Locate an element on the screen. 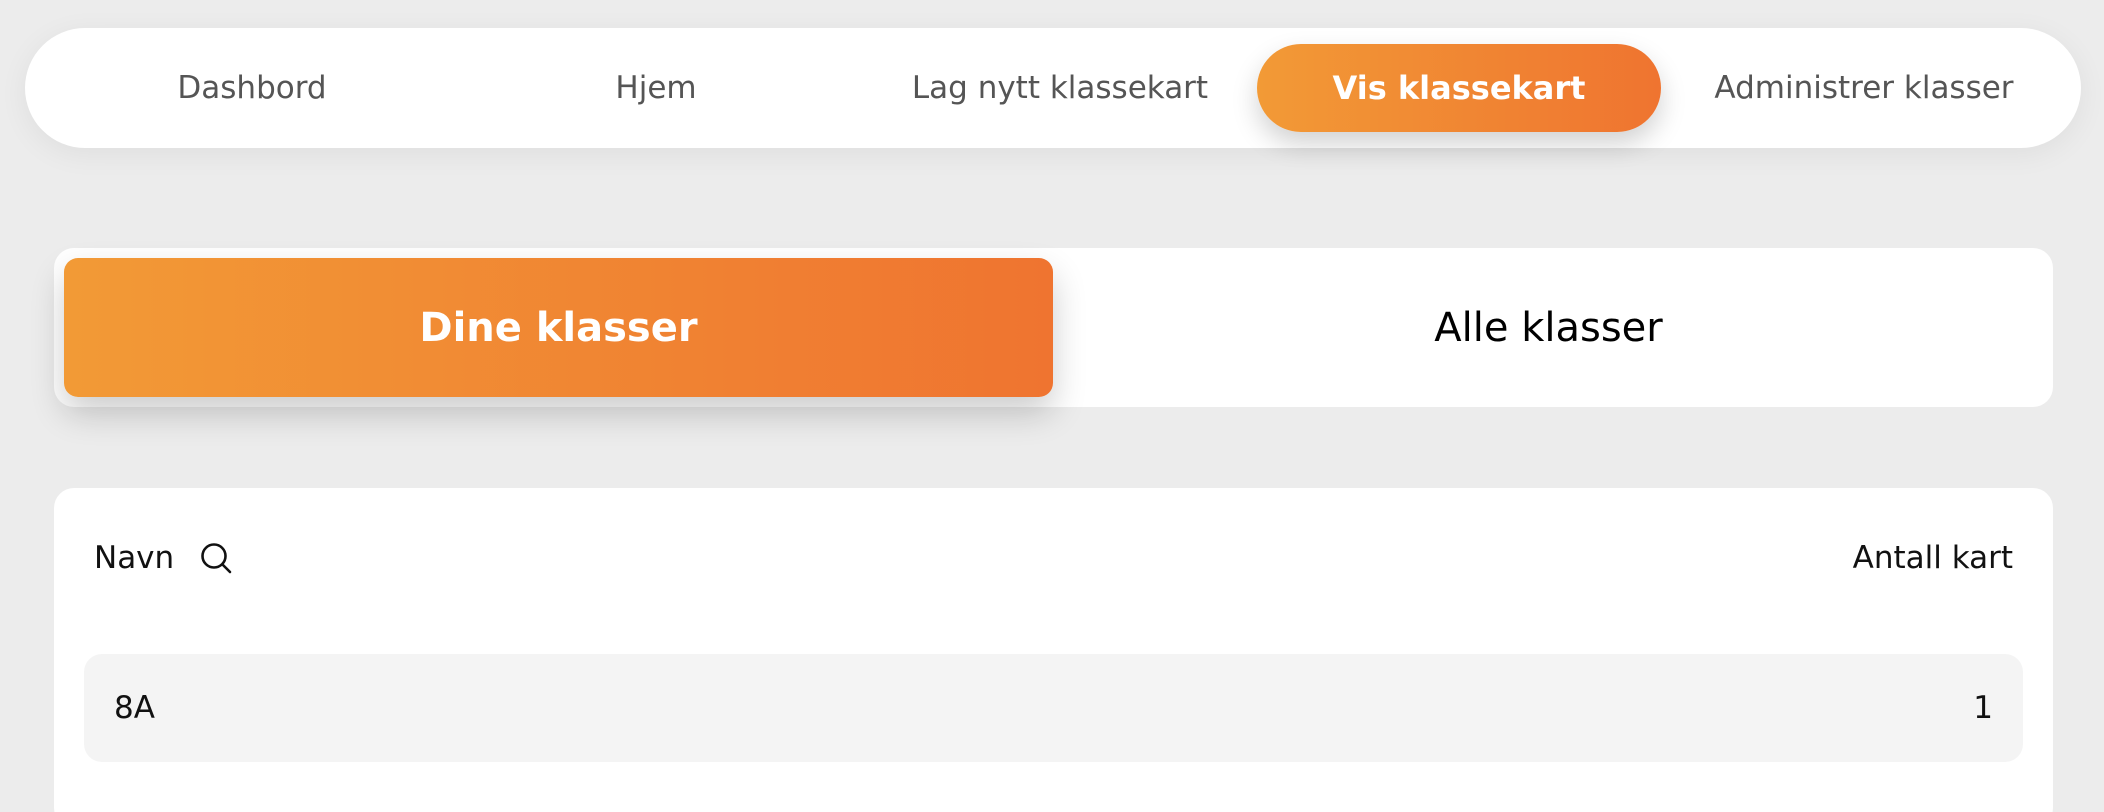  column-header-count-label: Antall kart is located at coordinates (1932, 558).